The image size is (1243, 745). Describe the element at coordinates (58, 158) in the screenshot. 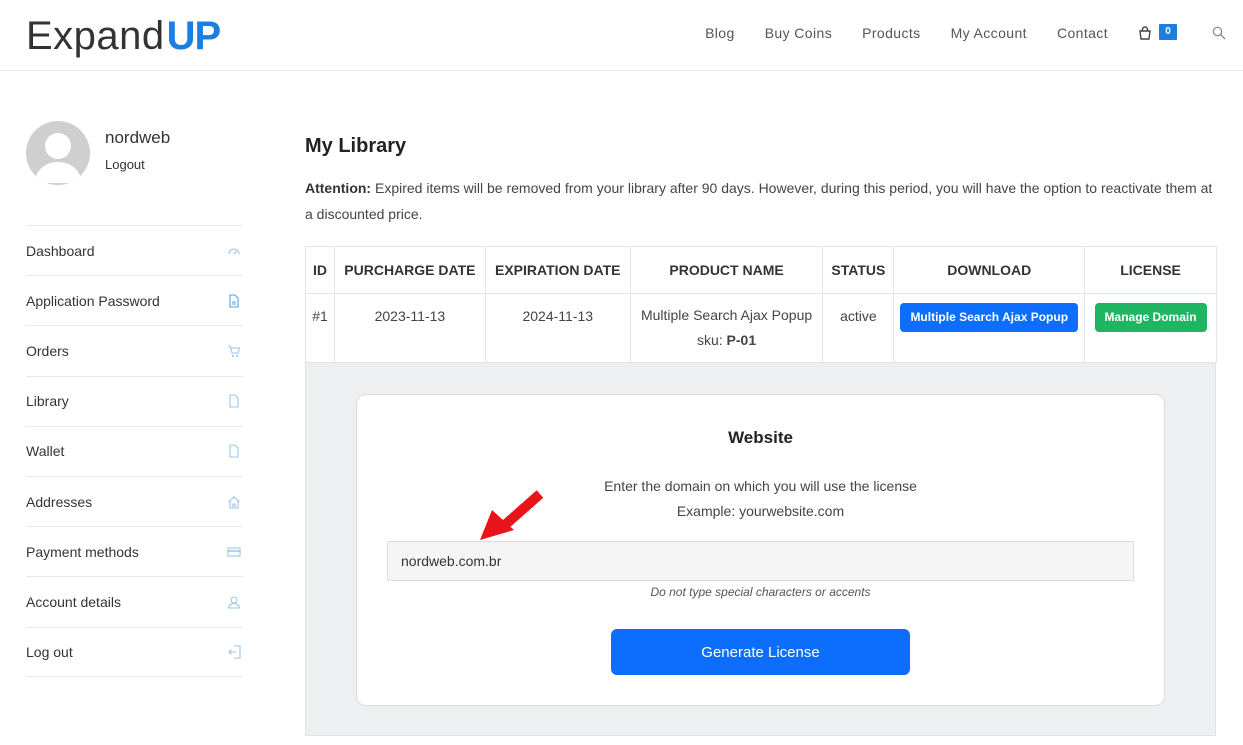

I see `default-user-icon` at that location.